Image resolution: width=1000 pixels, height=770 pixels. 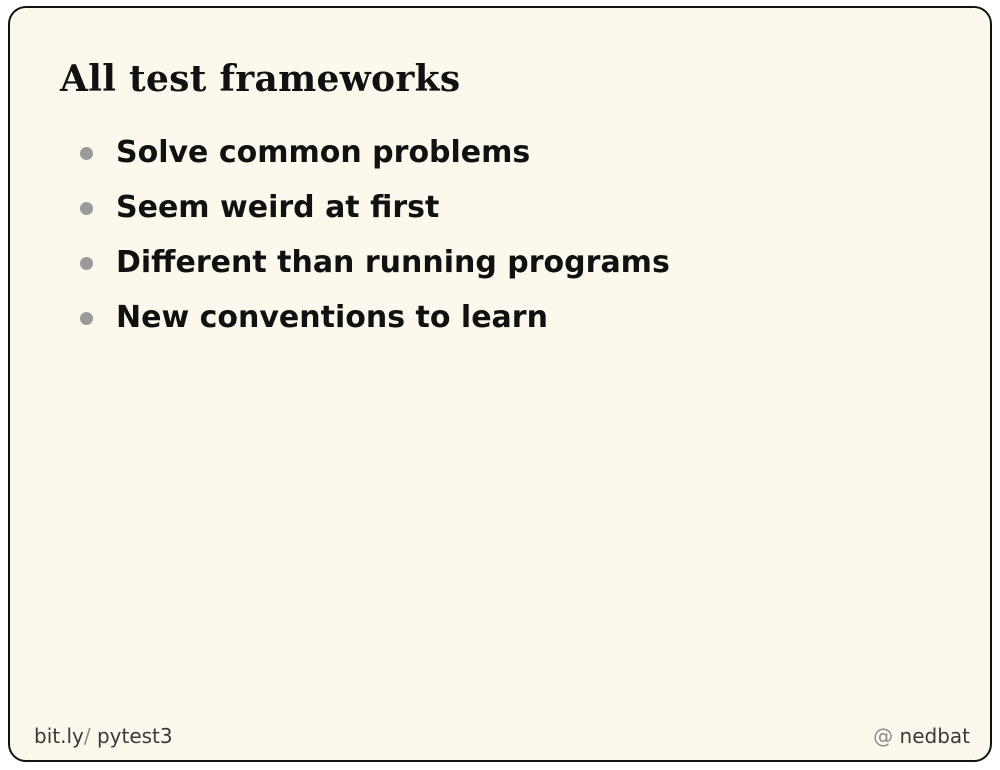 I want to click on bullet-text: Seem weird at first, so click(x=278, y=207).